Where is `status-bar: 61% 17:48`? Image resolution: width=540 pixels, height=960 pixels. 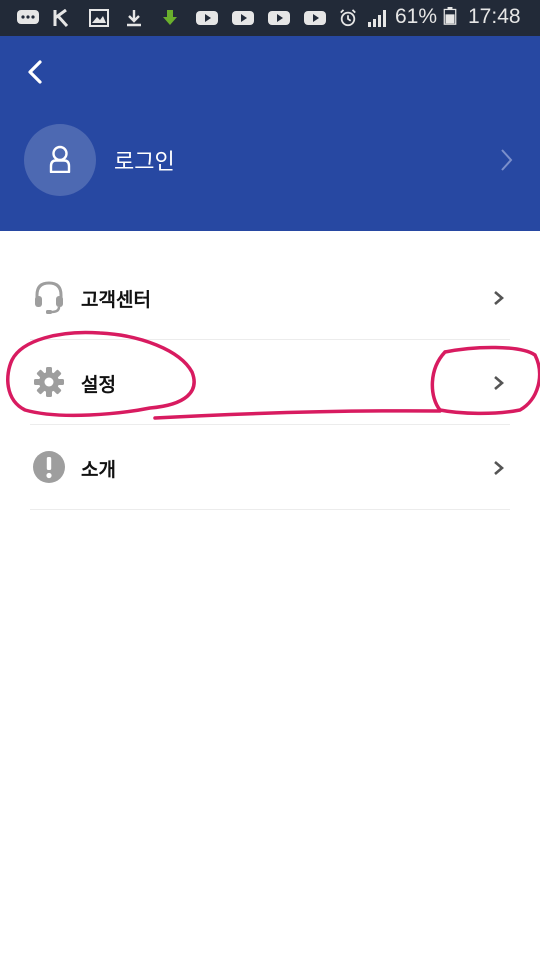
status-bar: 61% 17:48 is located at coordinates (270, 18).